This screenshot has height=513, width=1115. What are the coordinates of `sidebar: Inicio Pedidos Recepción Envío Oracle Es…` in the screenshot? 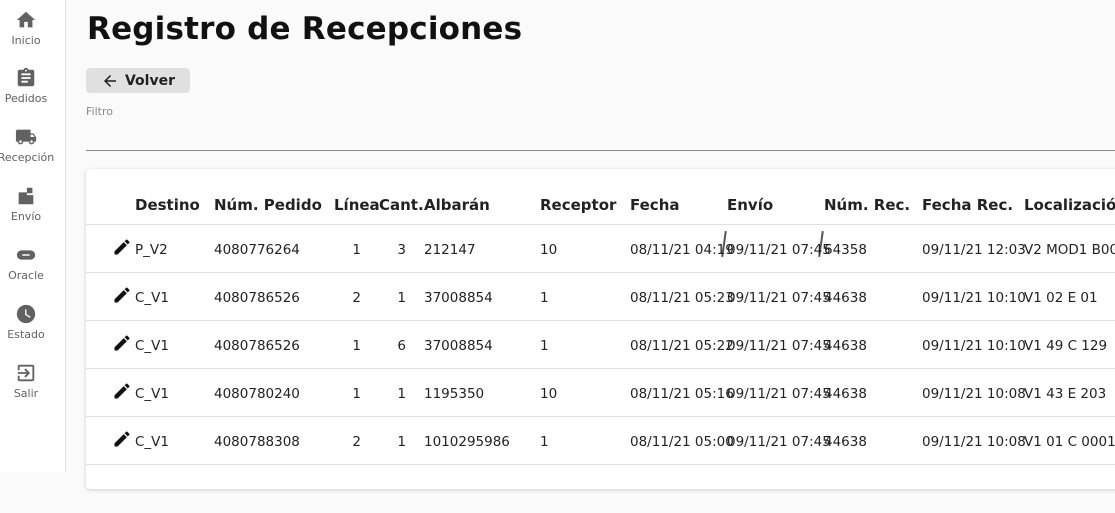 It's located at (33, 236).